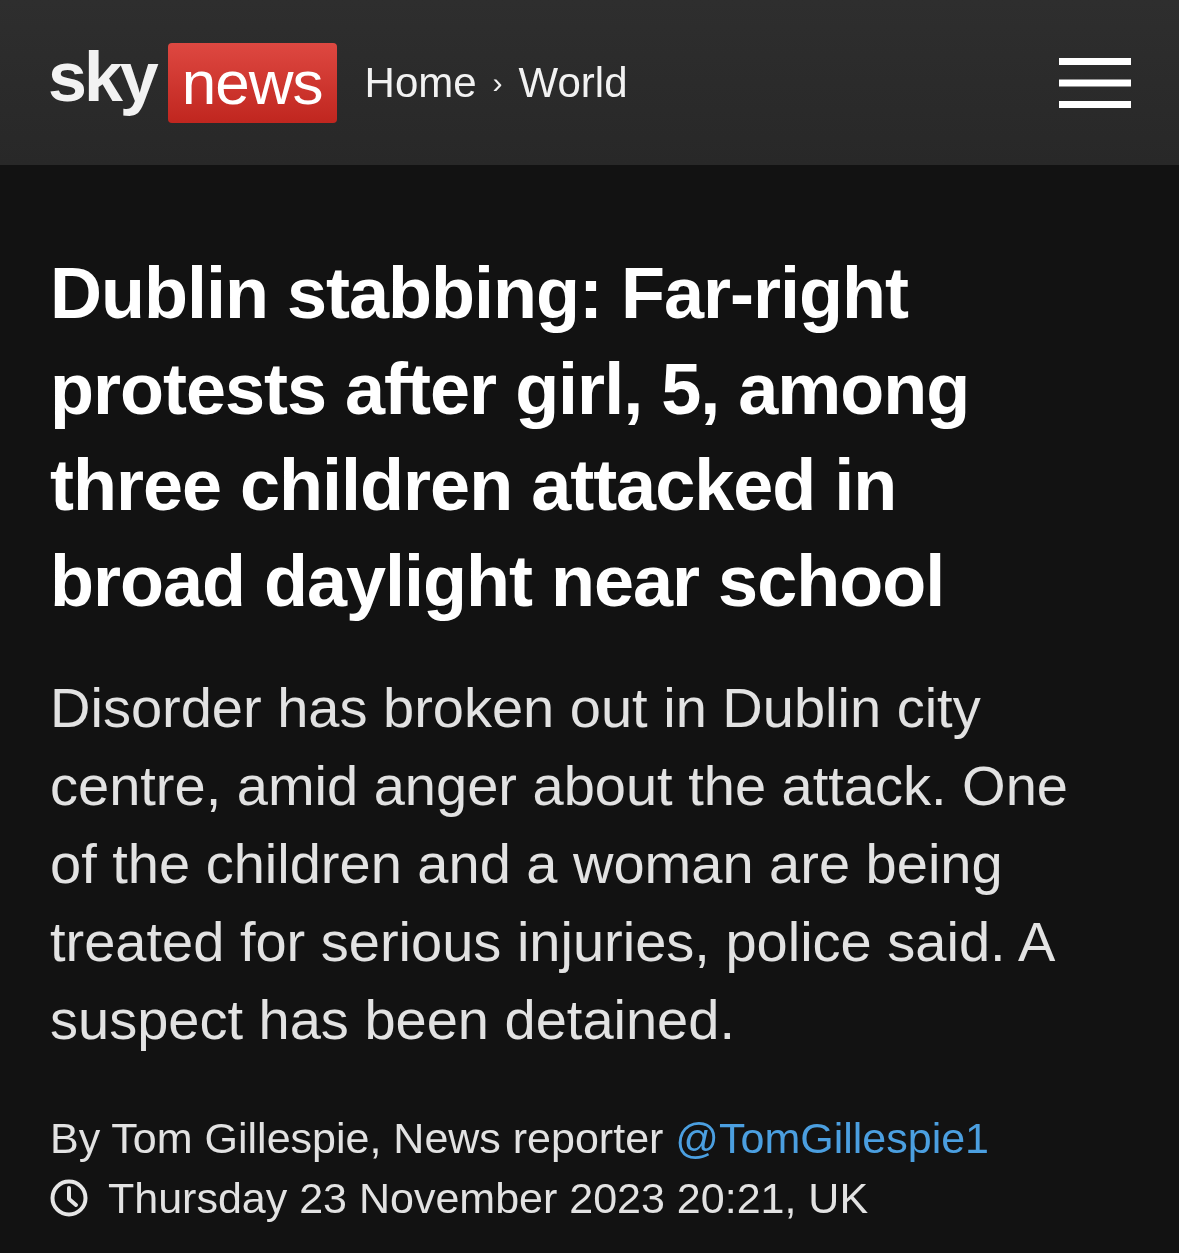 The image size is (1179, 1253). What do you see at coordinates (252, 82) in the screenshot?
I see `logo-news-tile: news` at bounding box center [252, 82].